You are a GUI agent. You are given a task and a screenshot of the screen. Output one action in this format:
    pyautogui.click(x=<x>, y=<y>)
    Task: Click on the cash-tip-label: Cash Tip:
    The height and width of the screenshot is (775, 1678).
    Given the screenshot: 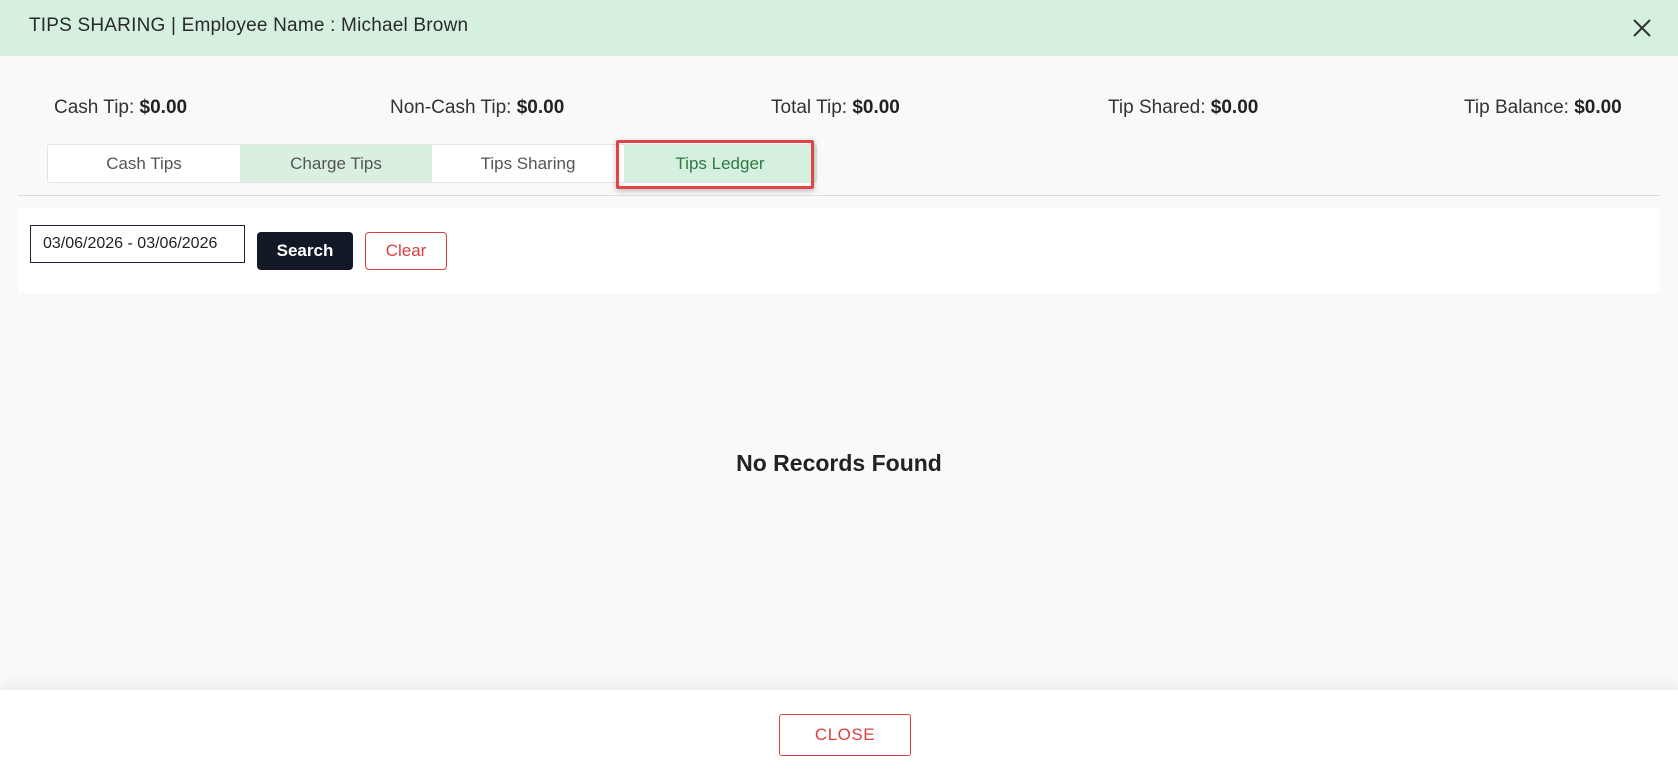 What is the action you would take?
    pyautogui.click(x=94, y=107)
    